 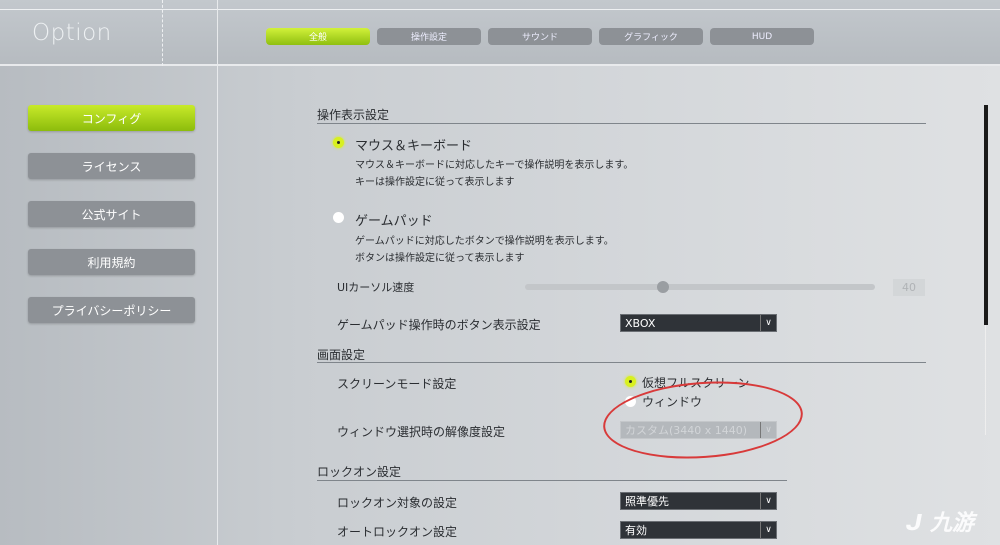 What do you see at coordinates (341, 355) in the screenshot?
I see `section-title: 画面設定` at bounding box center [341, 355].